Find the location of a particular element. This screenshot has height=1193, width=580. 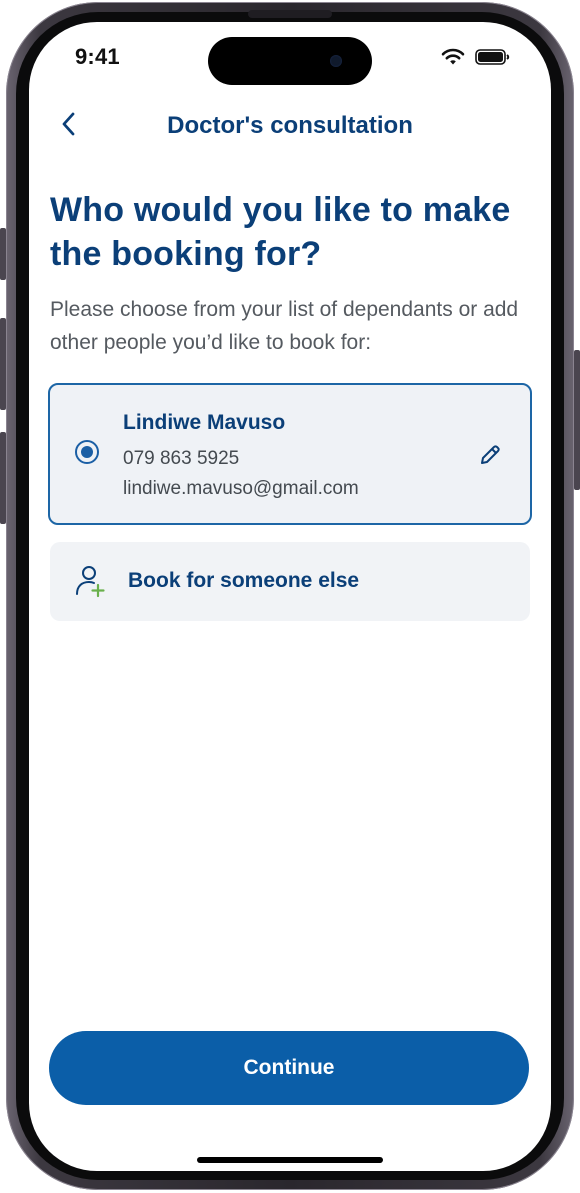

status-icons is located at coordinates (476, 59).